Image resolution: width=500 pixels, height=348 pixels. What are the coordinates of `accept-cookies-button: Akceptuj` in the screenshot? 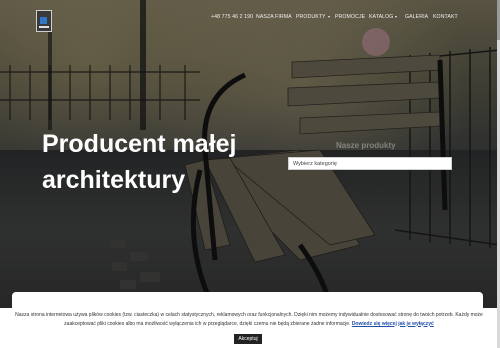 It's located at (248, 339).